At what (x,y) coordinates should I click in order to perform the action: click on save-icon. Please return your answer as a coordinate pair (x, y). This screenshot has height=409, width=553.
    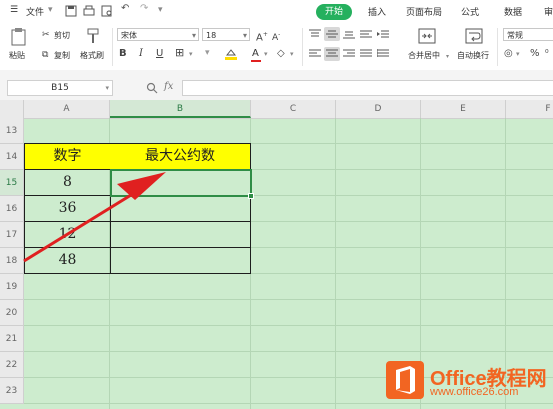
    Looking at the image, I should click on (71, 11).